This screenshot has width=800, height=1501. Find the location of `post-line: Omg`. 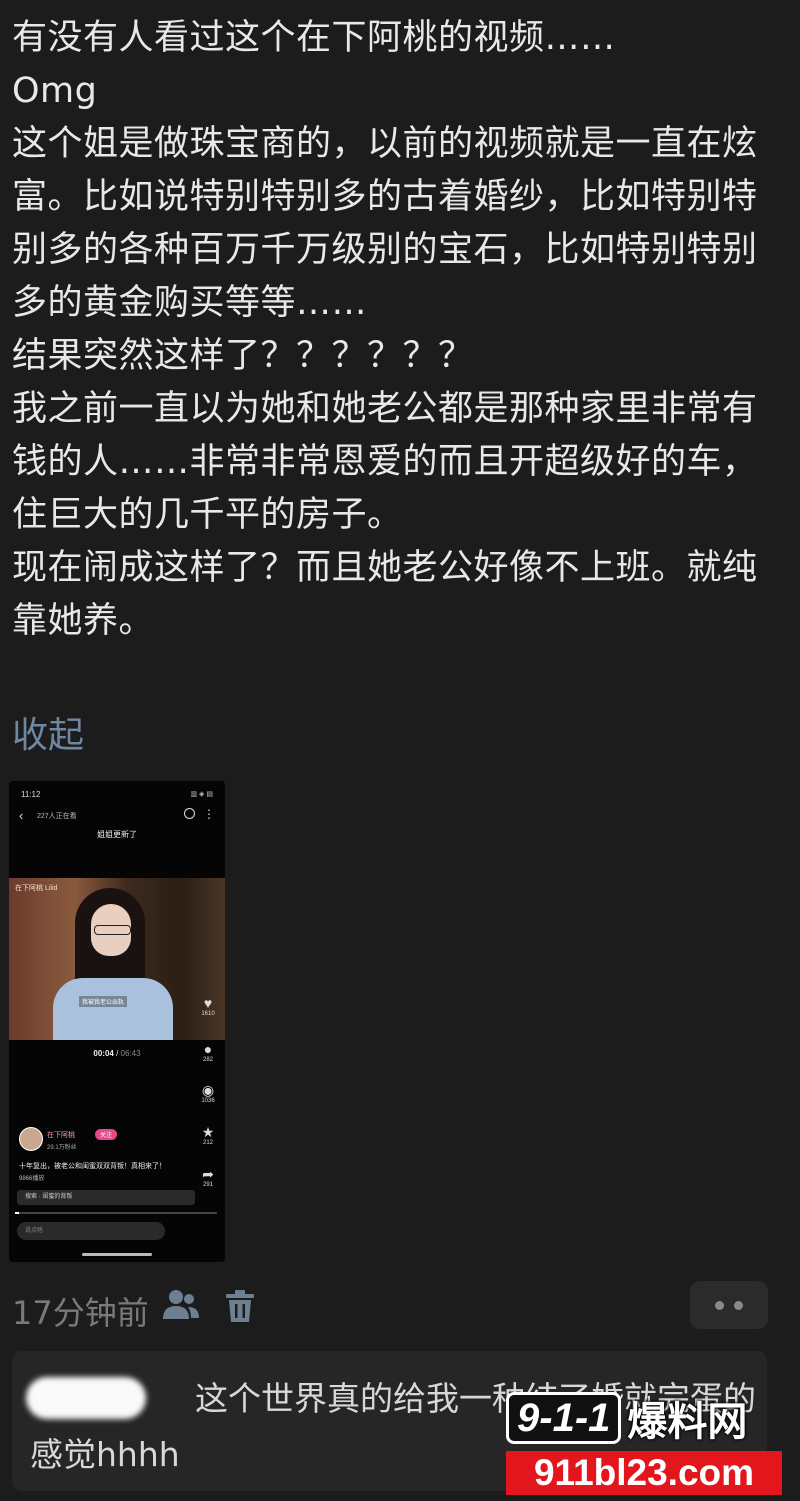

post-line: Omg is located at coordinates (55, 91).